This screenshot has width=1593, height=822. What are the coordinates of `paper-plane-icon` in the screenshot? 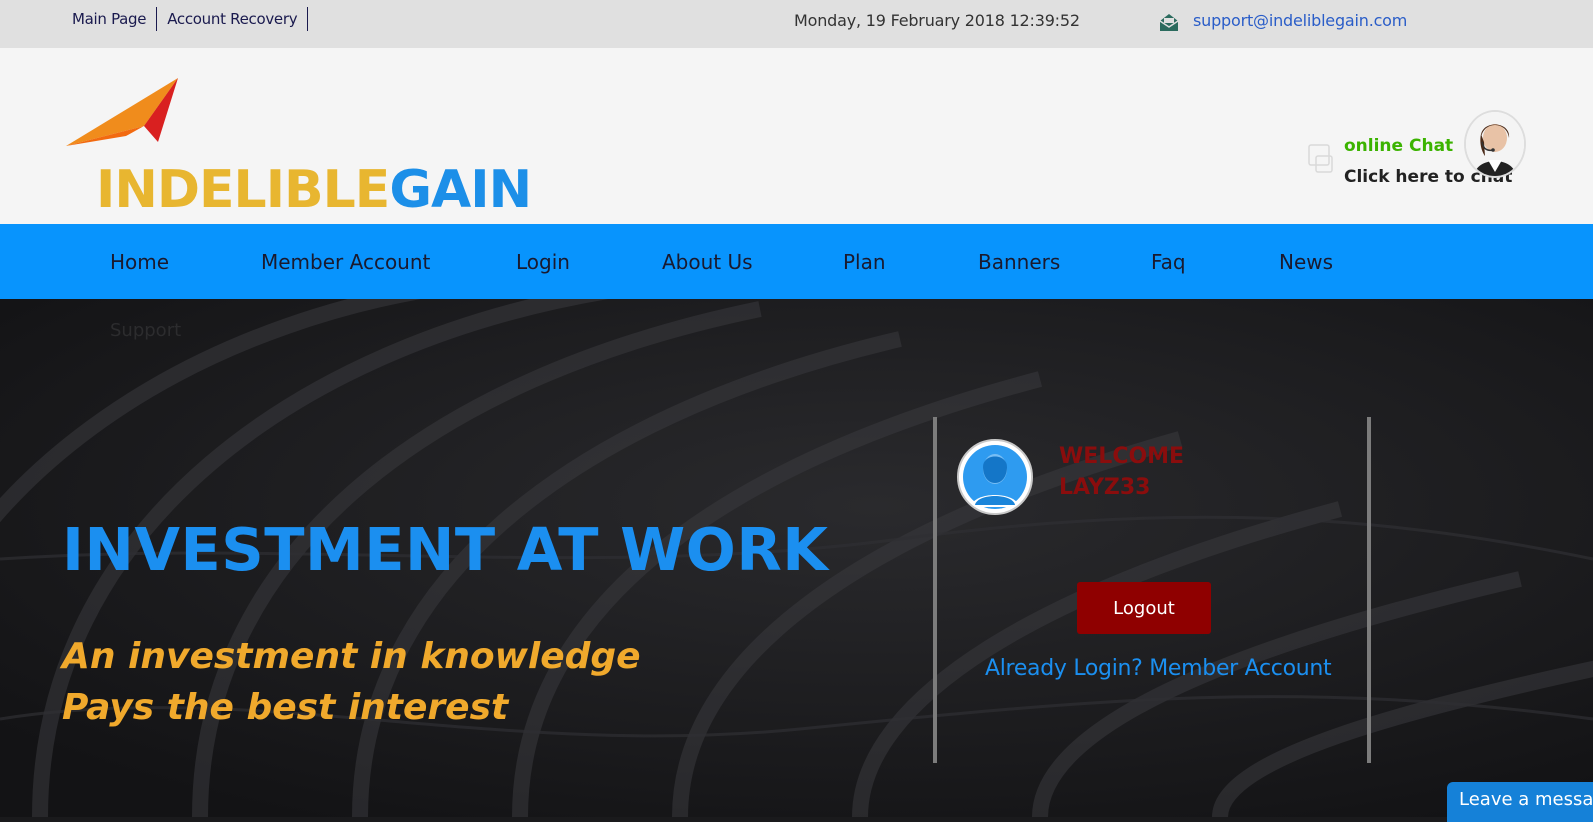 It's located at (122, 112).